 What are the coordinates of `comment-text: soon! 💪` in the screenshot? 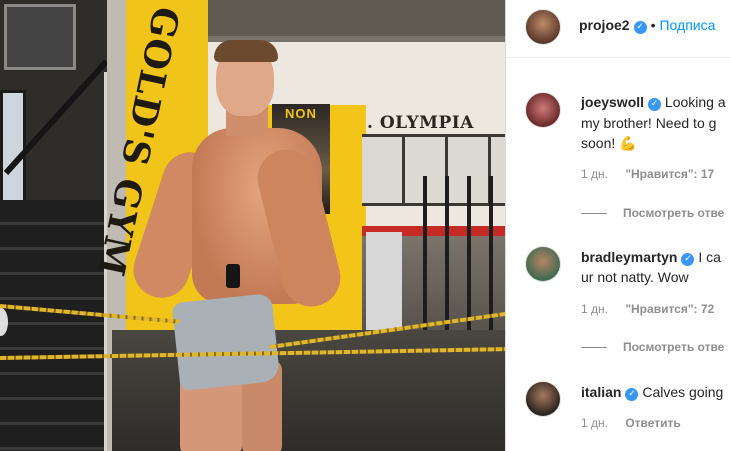 It's located at (609, 143).